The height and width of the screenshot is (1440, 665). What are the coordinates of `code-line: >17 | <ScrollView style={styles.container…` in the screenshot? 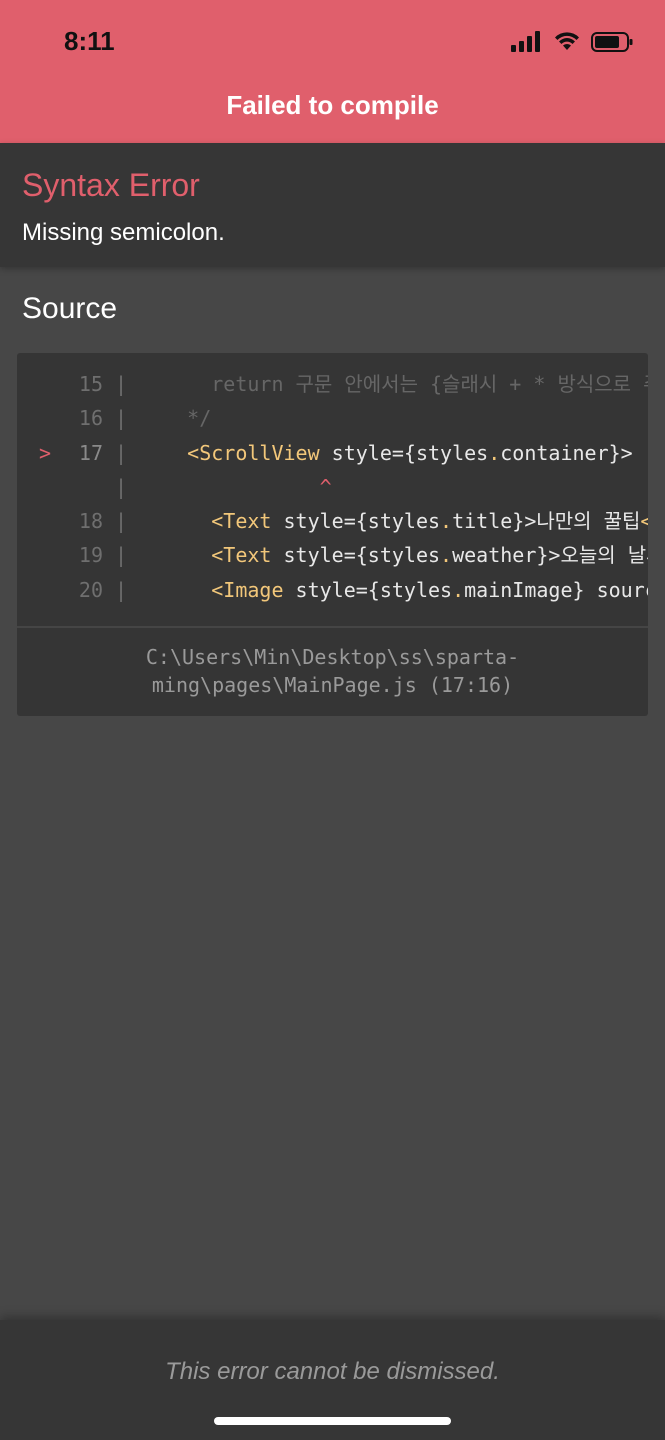 It's located at (332, 453).